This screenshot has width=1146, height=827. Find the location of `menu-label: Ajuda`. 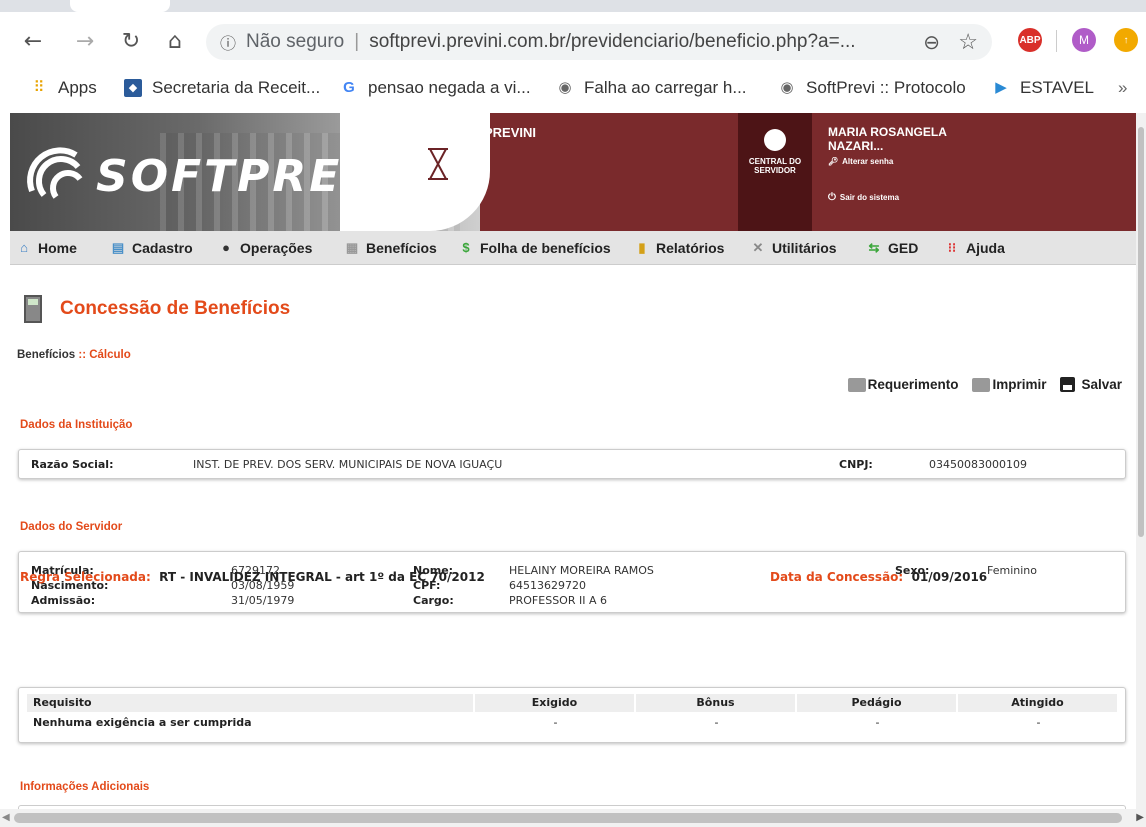

menu-label: Ajuda is located at coordinates (985, 248).